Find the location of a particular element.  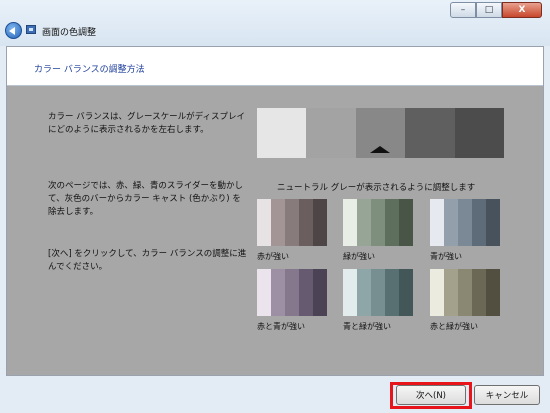

page-title: カラー バランスの調整方法 is located at coordinates (89, 70).